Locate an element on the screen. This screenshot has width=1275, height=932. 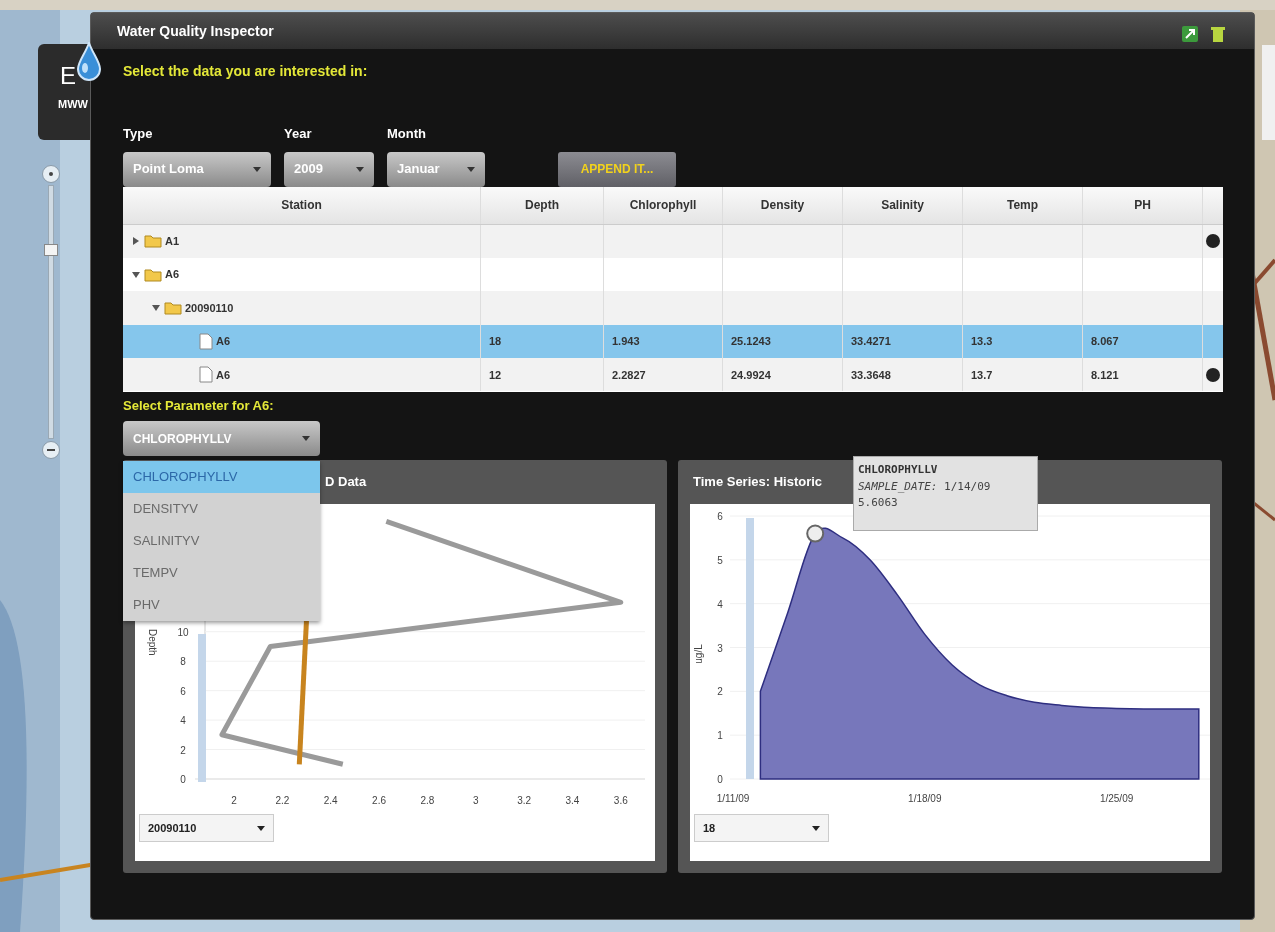
column-header: PH is located at coordinates (1143, 205).